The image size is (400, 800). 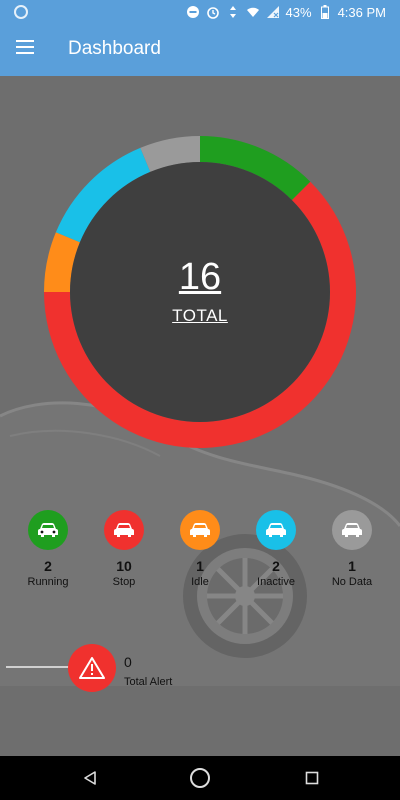 What do you see at coordinates (352, 582) in the screenshot?
I see `stat-no-data-label: No Data` at bounding box center [352, 582].